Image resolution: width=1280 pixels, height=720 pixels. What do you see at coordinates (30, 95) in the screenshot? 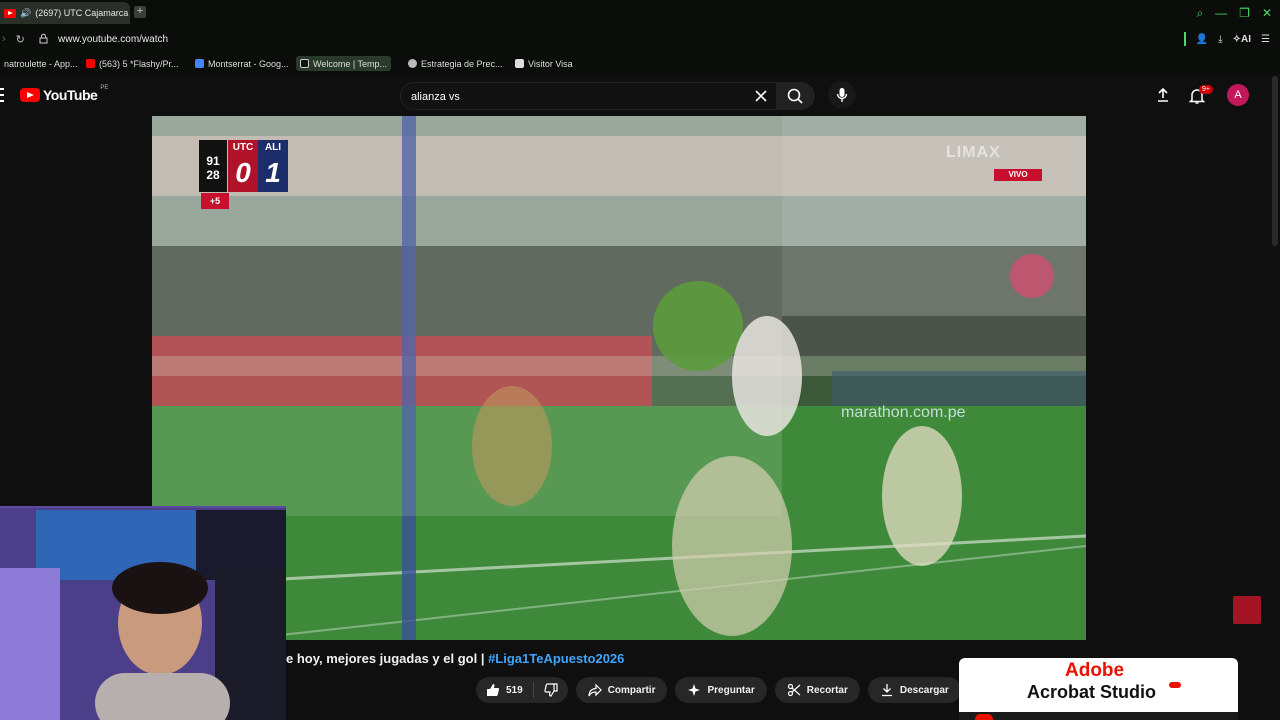
I see `youtube-play-icon` at bounding box center [30, 95].